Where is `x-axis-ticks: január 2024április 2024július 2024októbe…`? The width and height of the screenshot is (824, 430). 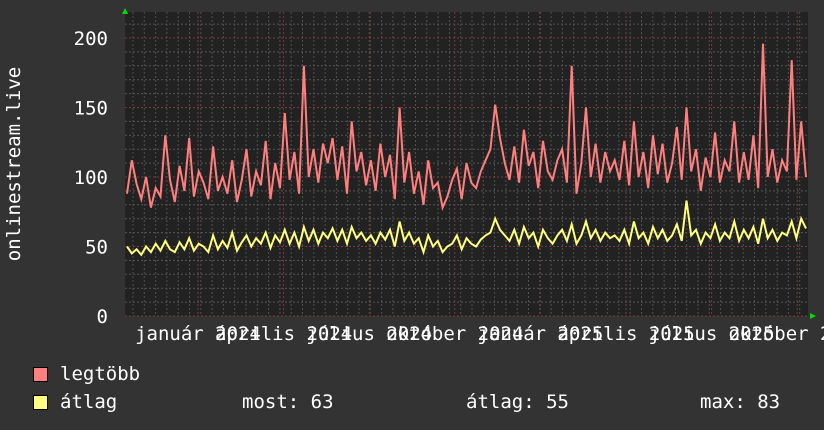
x-axis-ticks: január 2024április 2024július 2024októbe… is located at coordinates (479, 334).